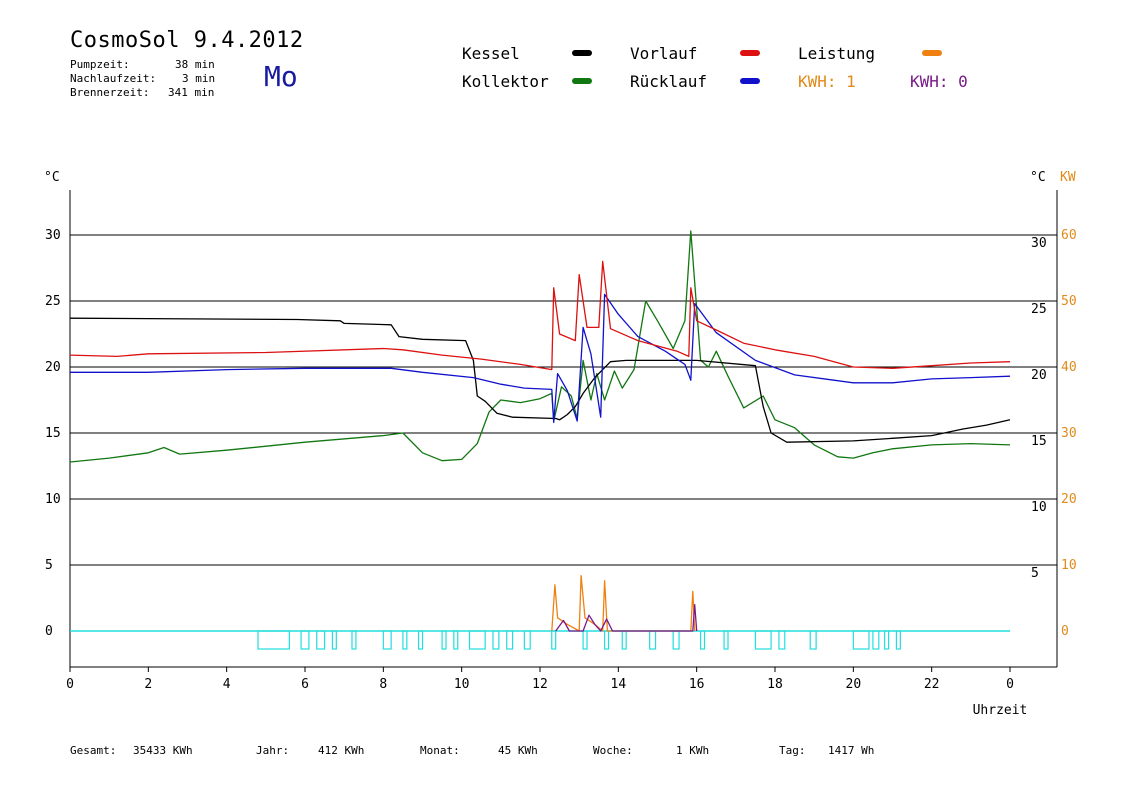 This screenshot has height=812, width=1148. Describe the element at coordinates (52, 177) in the screenshot. I see `y-axis-label-left: °C` at that location.